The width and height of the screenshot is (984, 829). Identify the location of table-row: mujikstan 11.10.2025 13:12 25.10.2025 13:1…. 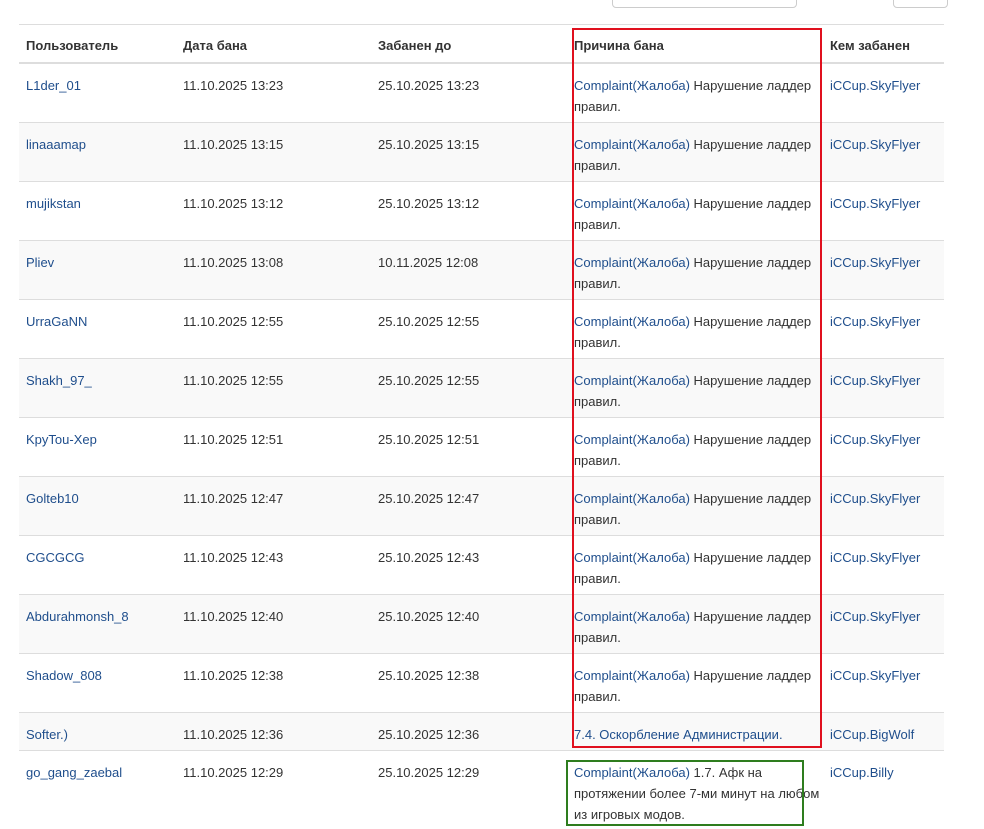
(481, 210).